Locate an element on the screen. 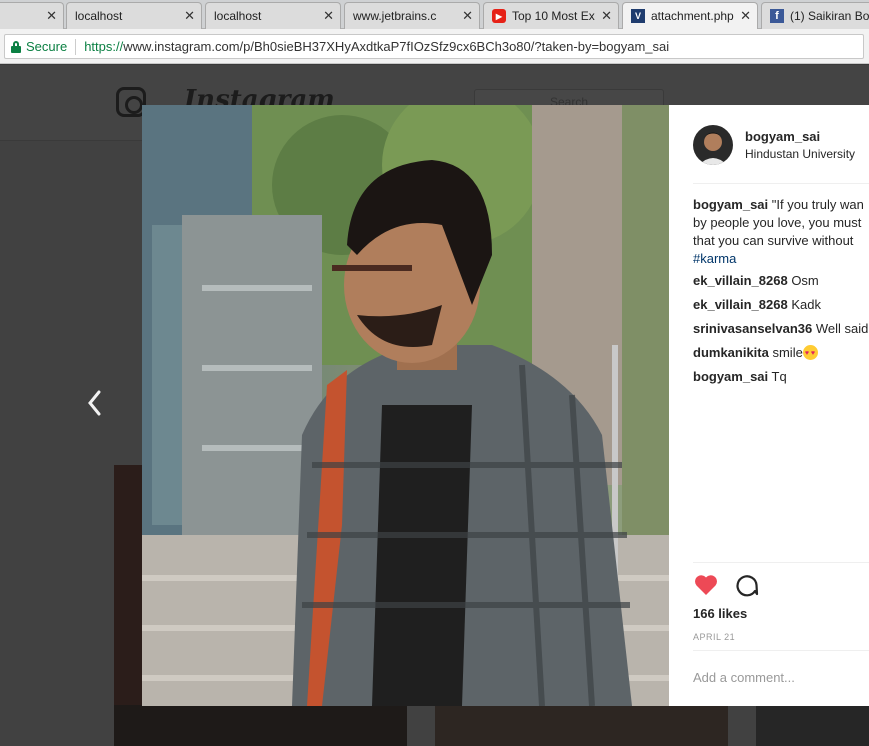 The image size is (869, 746). vp-icon: V is located at coordinates (638, 16).